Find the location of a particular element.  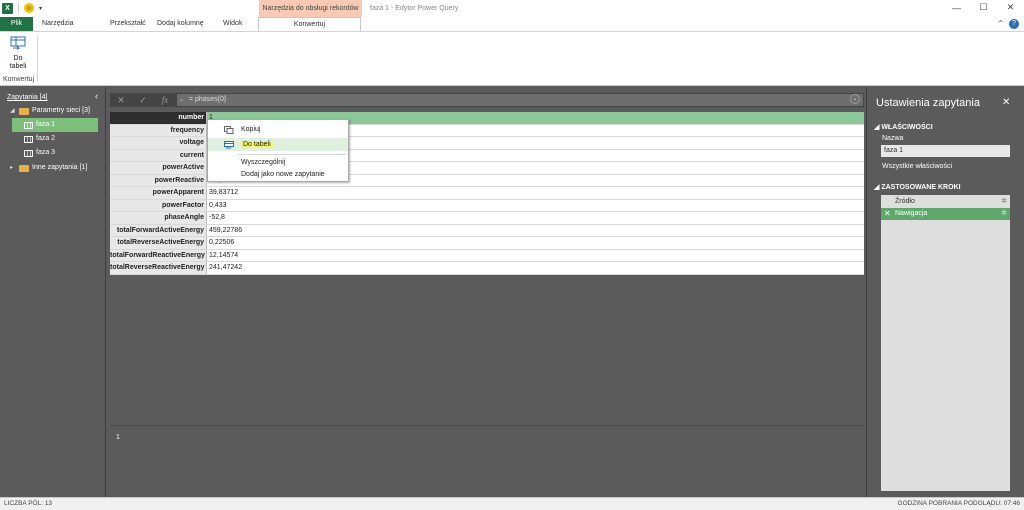

settings-title: Ustawienia zapytania is located at coordinates (928, 103).